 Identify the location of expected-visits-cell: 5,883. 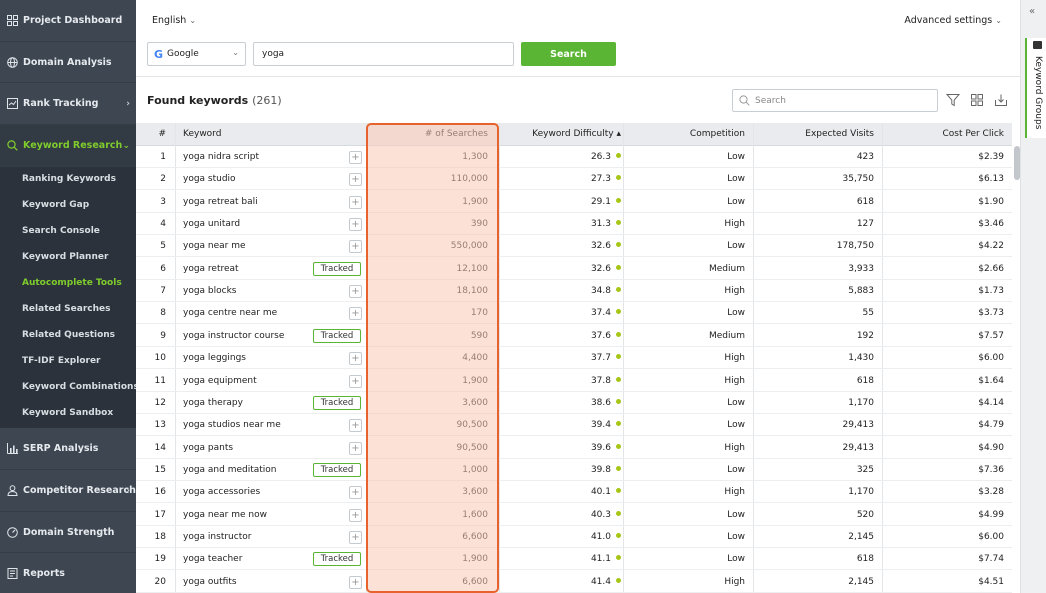
(861, 291).